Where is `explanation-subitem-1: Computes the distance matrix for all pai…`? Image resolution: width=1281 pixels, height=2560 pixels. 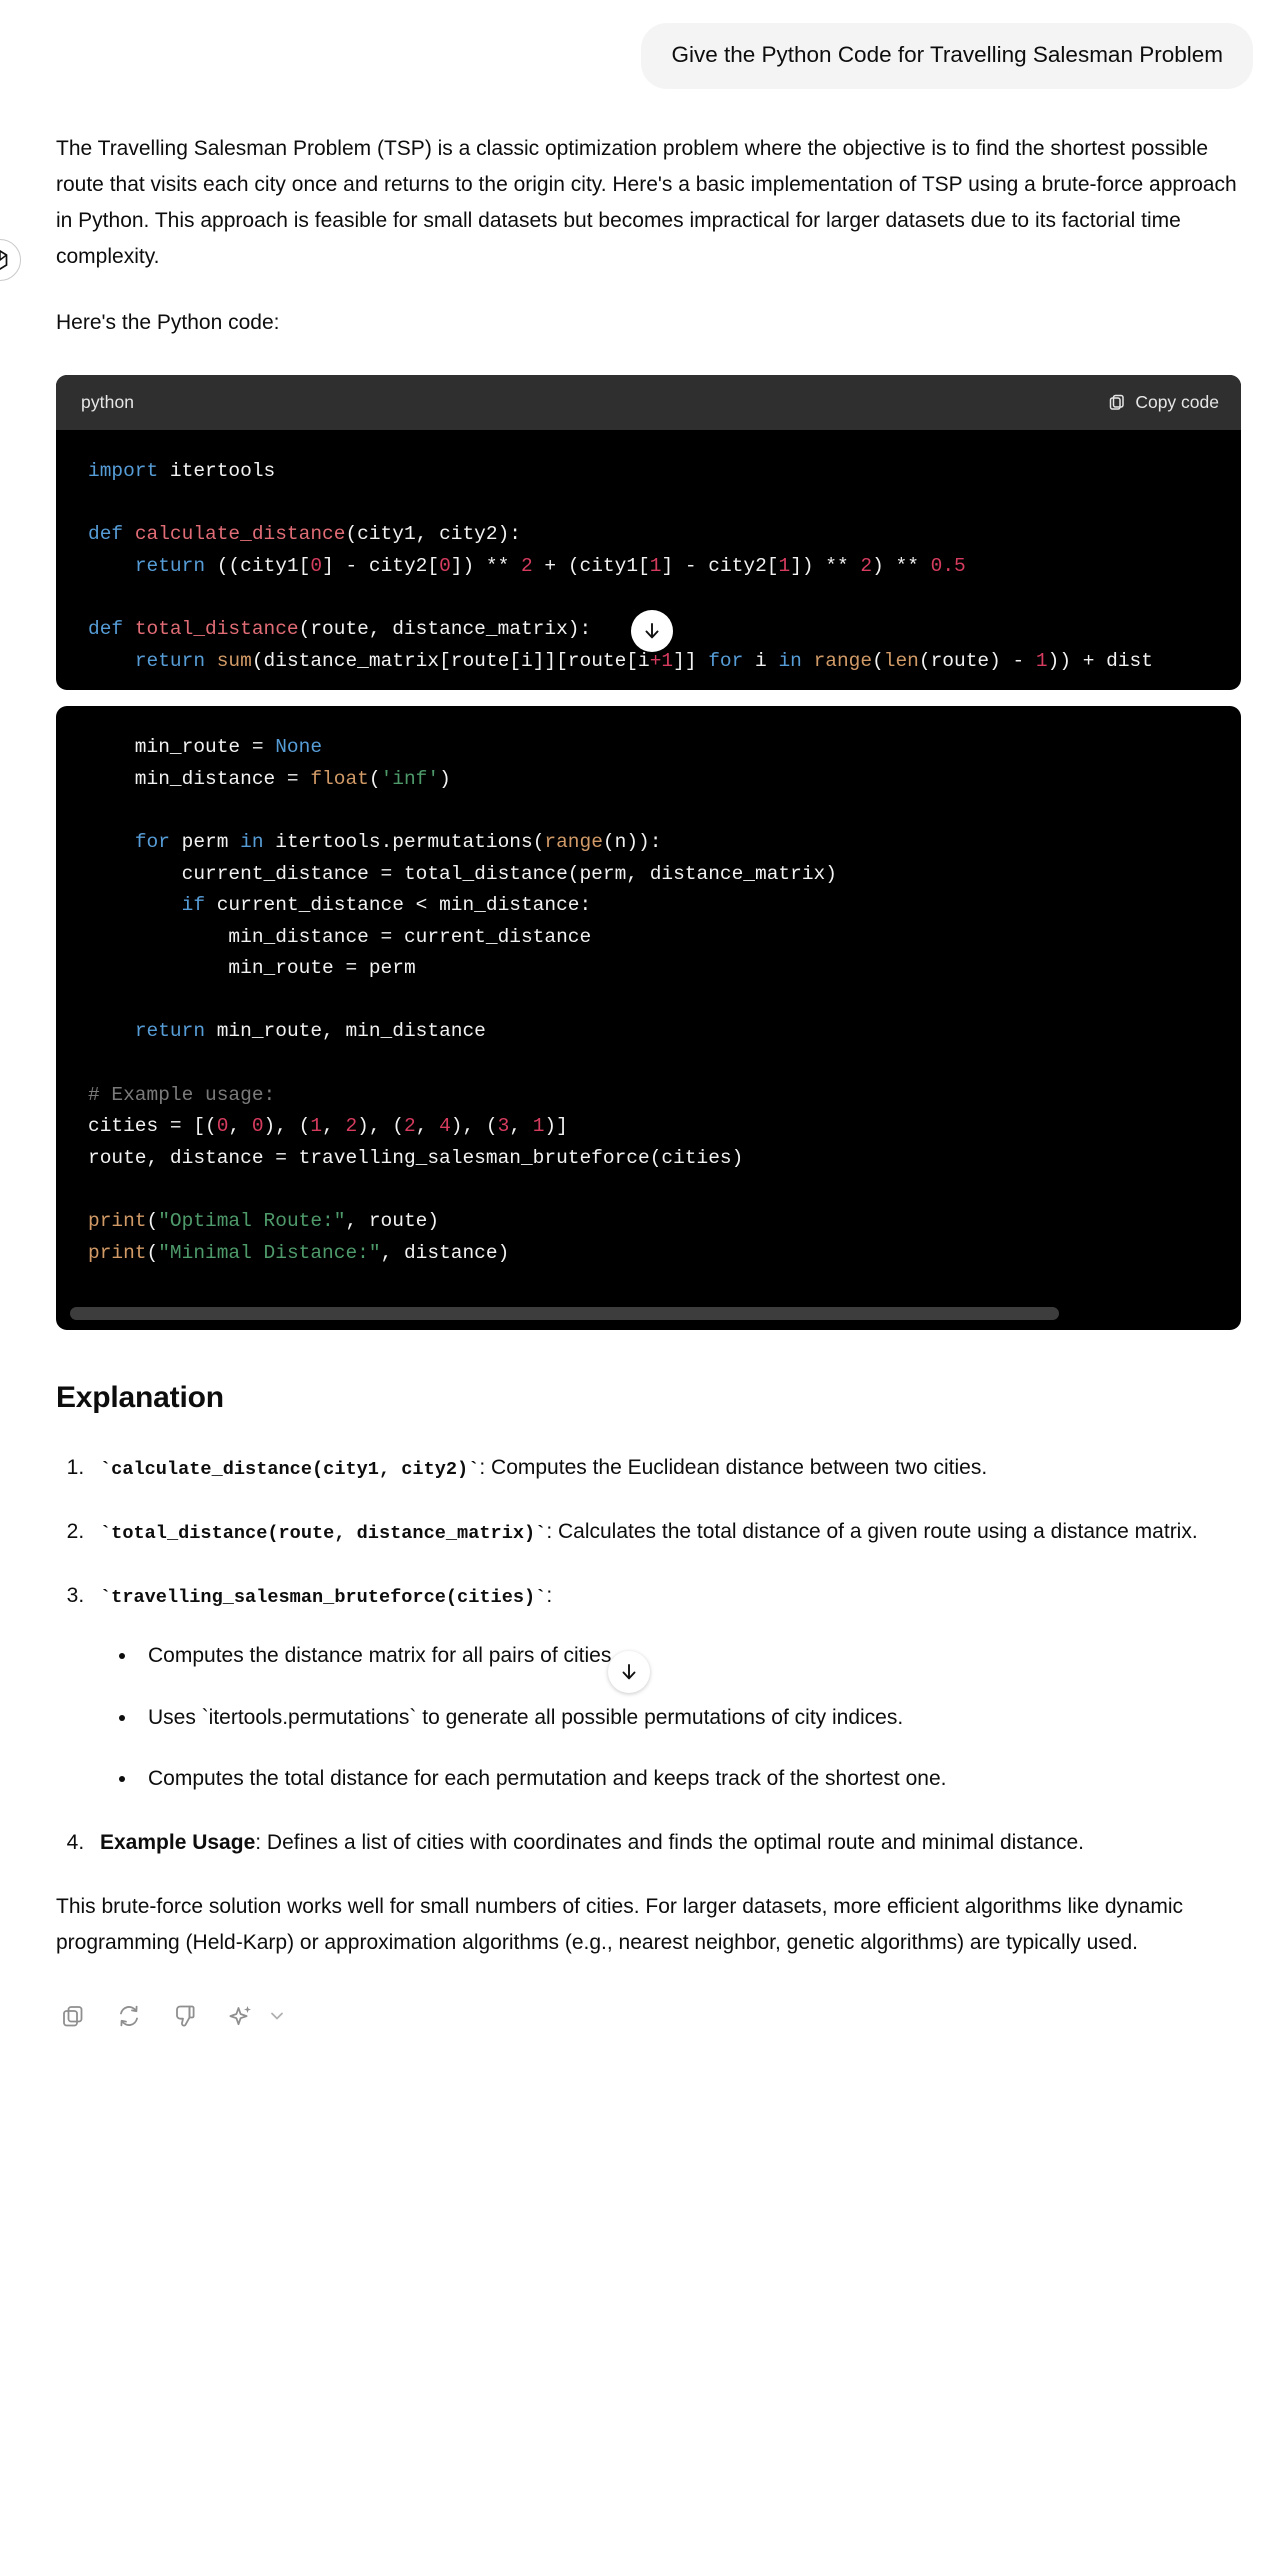
explanation-subitem-1: Computes the distance matrix for all pai… is located at coordinates (679, 1656).